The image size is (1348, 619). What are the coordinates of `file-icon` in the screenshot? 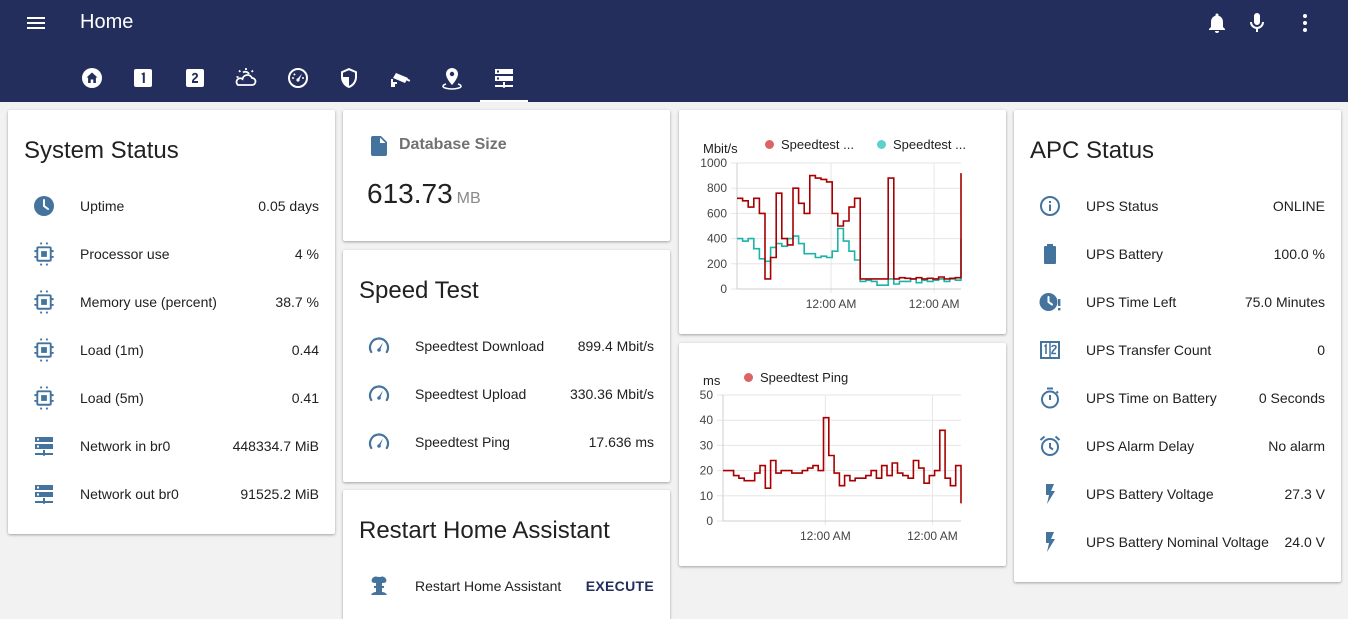 It's located at (379, 146).